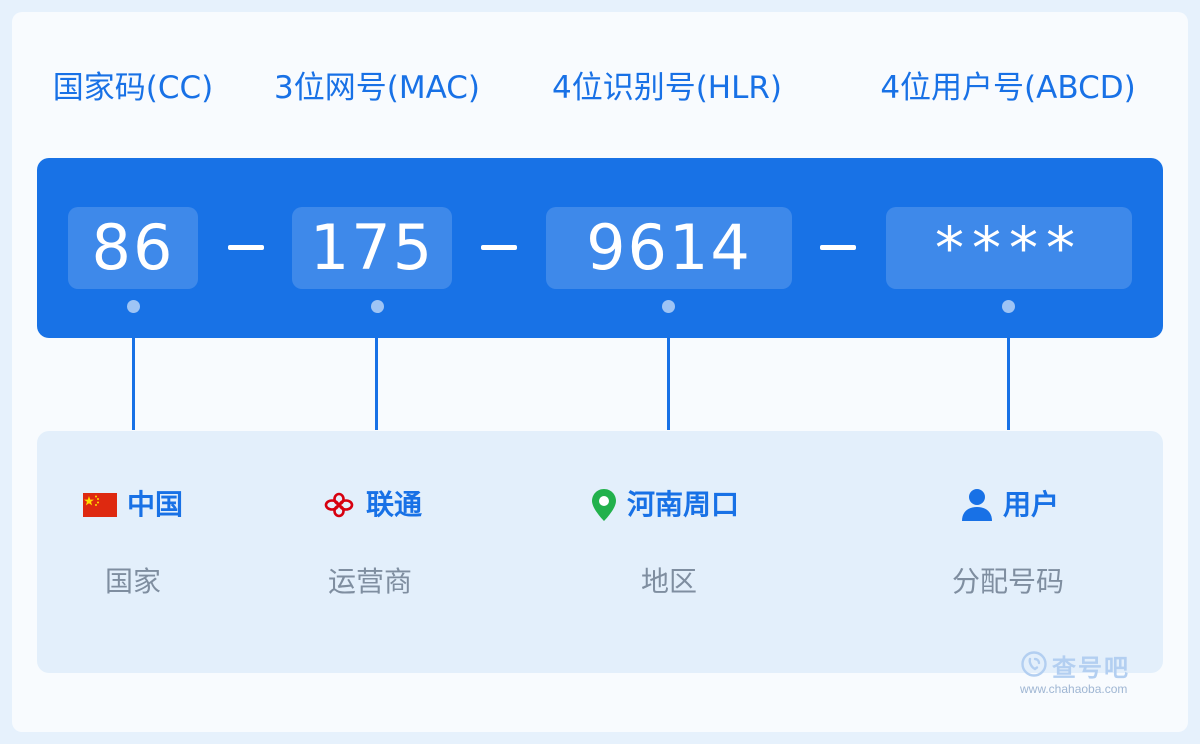 Image resolution: width=1200 pixels, height=744 pixels. I want to click on user-info: 用户, so click(1010, 505).